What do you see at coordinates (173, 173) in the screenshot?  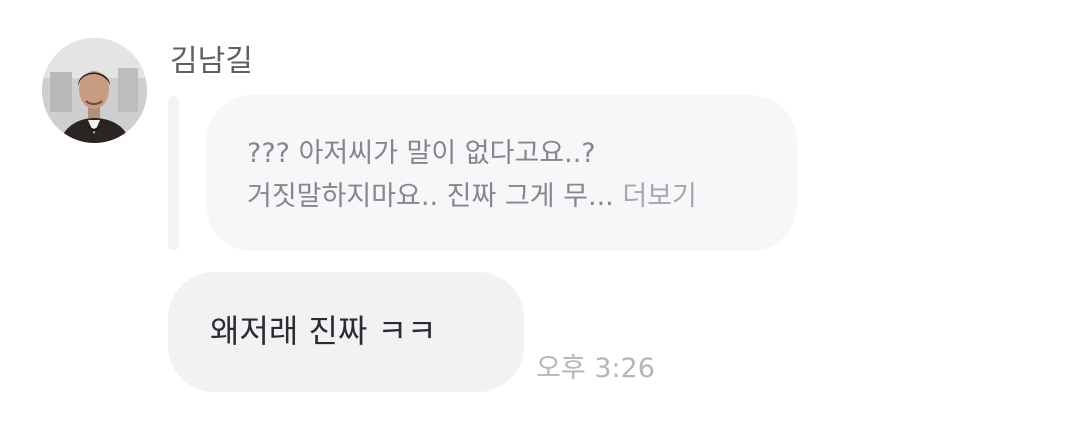 I see `quote-indicator-bar` at bounding box center [173, 173].